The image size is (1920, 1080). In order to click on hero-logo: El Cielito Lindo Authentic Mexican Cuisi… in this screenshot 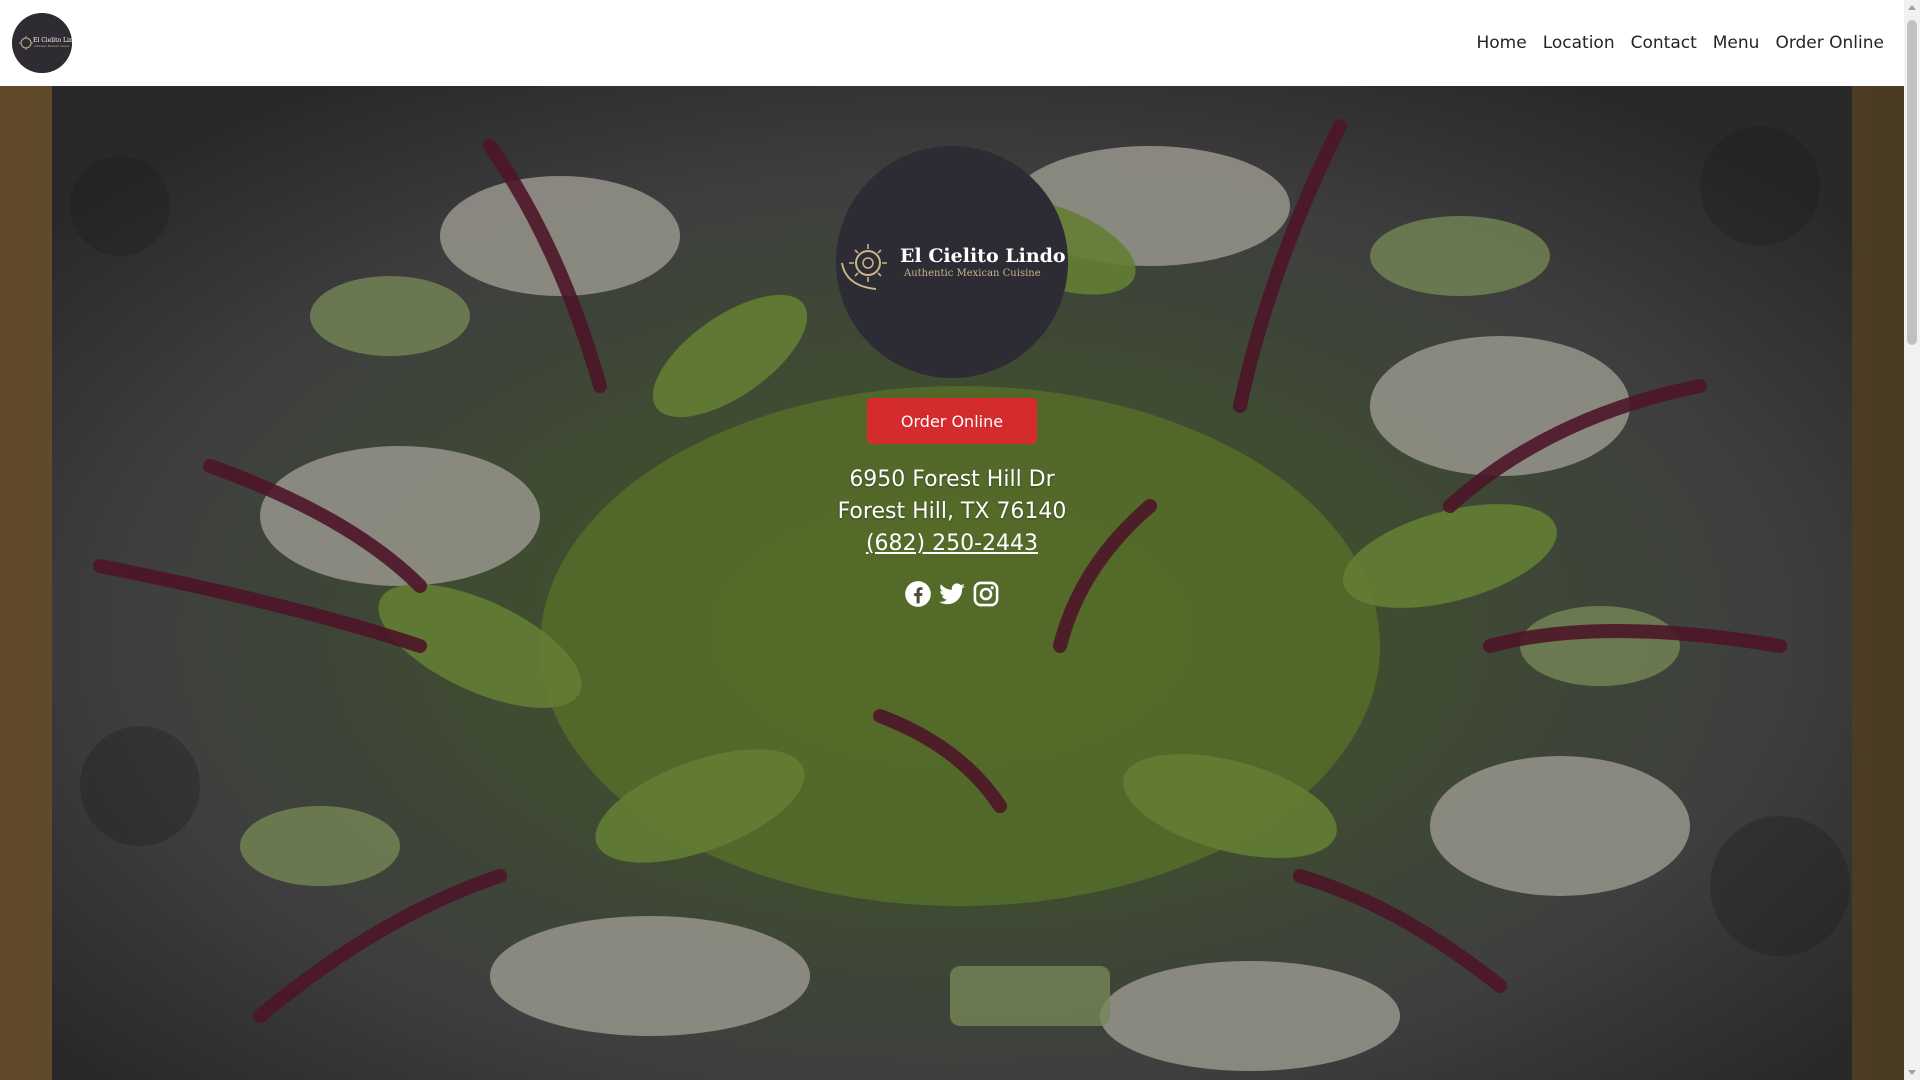, I will do `click(952, 262)`.